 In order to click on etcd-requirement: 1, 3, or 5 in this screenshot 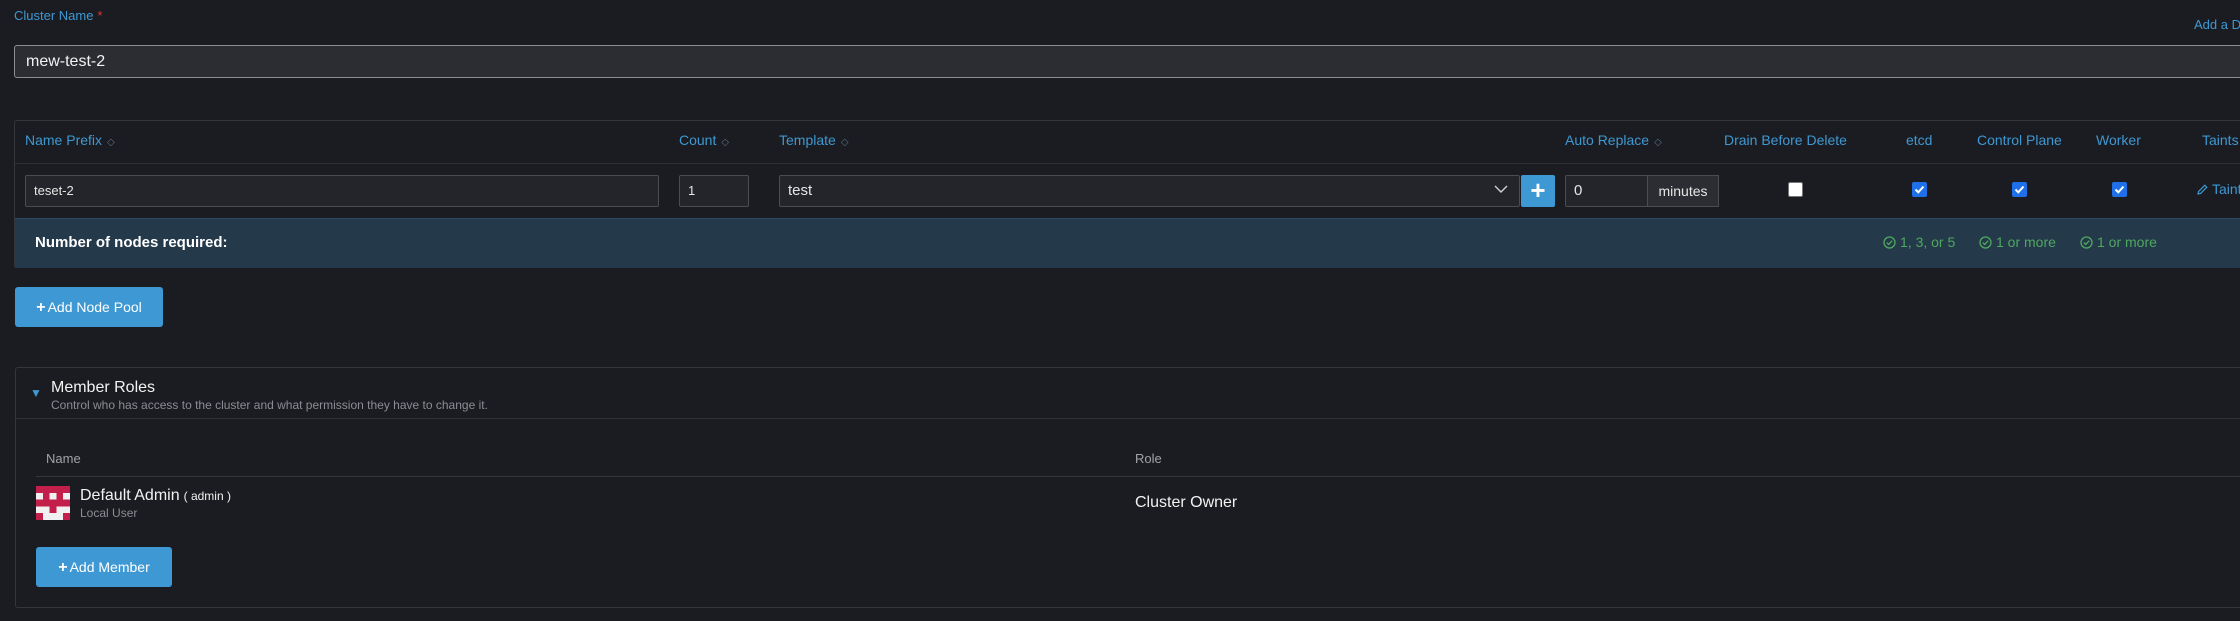, I will do `click(1919, 242)`.